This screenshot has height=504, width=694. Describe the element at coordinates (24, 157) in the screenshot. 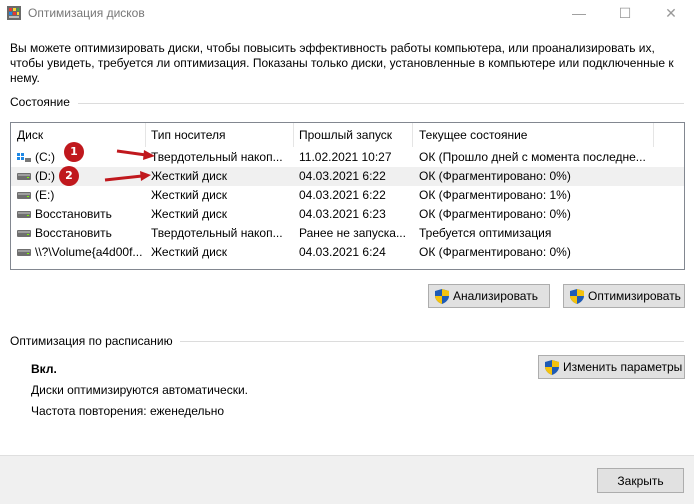

I see `windows-drive-icon` at that location.